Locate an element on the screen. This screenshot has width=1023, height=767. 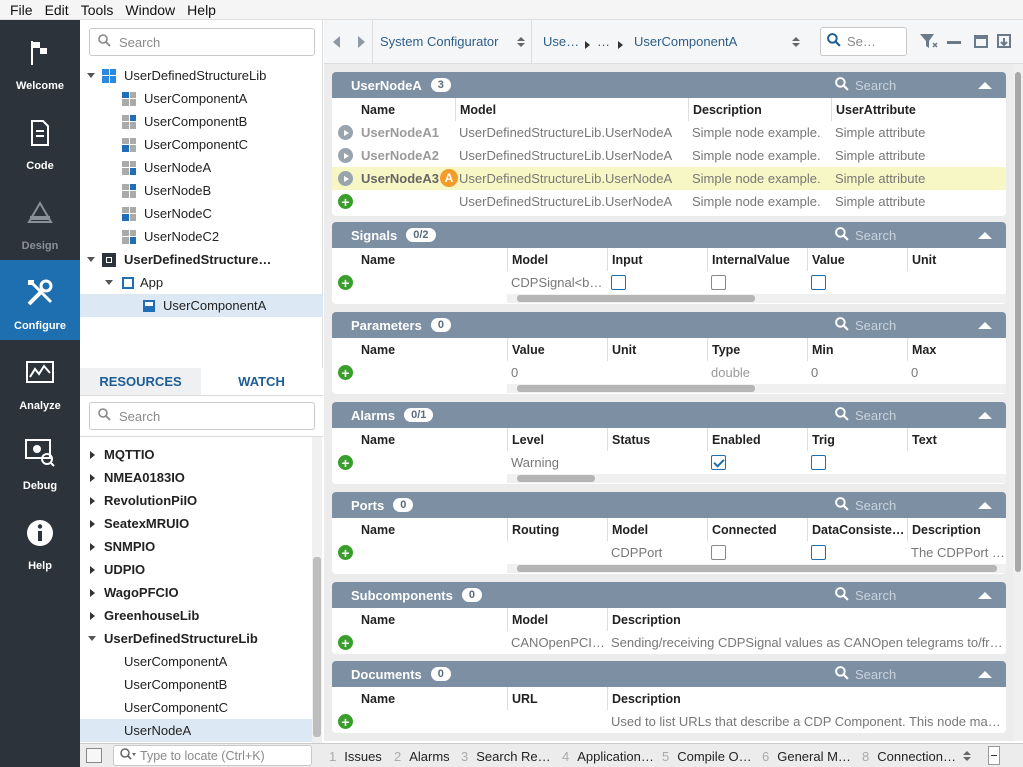
maximize-icon is located at coordinates (981, 41).